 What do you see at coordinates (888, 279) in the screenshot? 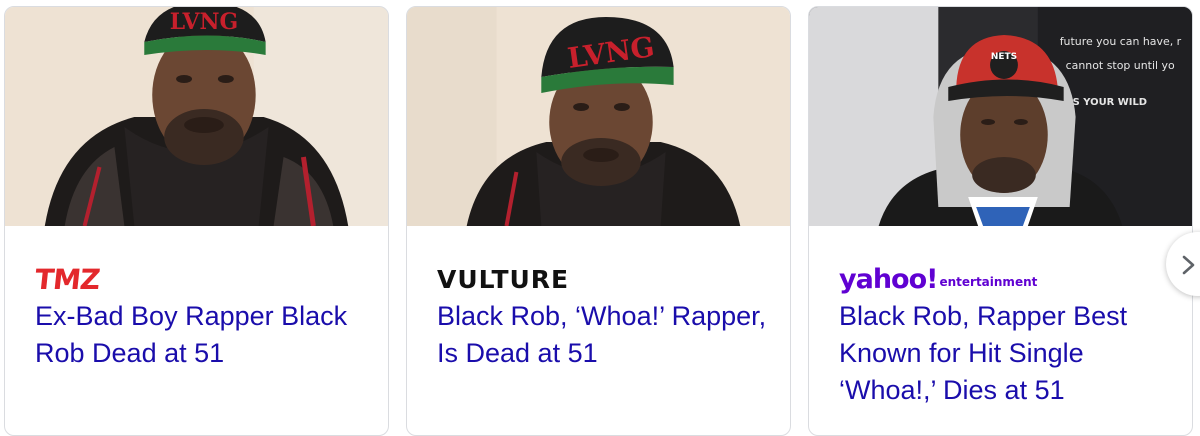
I see `source-name: yahoo!` at bounding box center [888, 279].